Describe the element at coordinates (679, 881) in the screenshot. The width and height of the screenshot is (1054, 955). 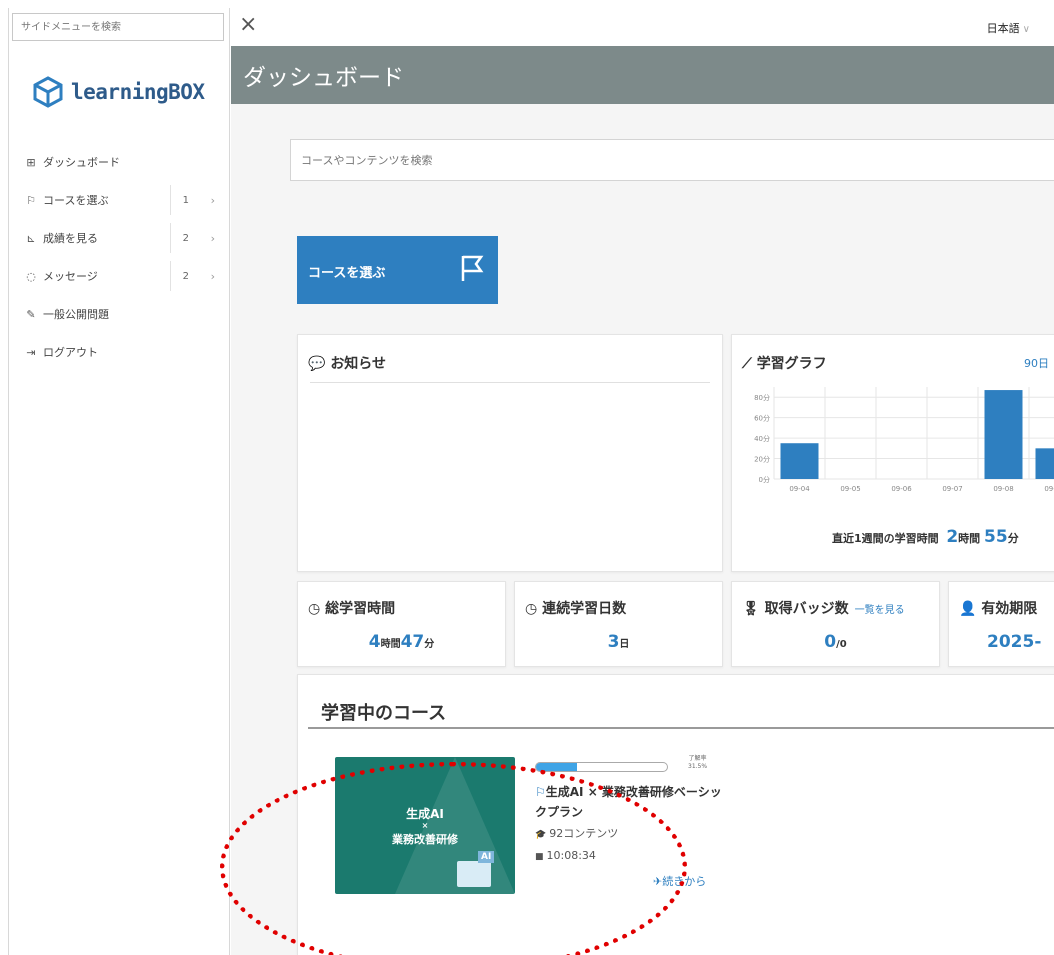
I see `resume-link: ✈続きから` at that location.